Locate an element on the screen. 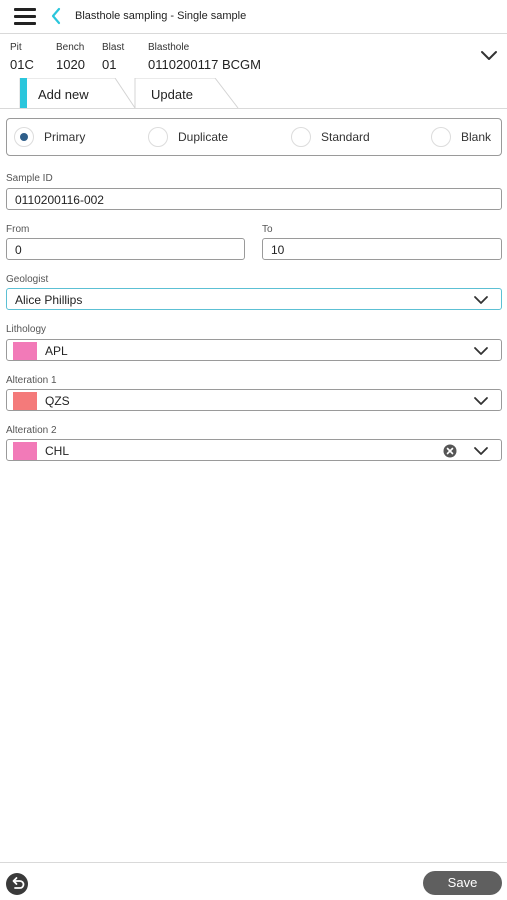  blast-info: Blast 01 is located at coordinates (113, 57).